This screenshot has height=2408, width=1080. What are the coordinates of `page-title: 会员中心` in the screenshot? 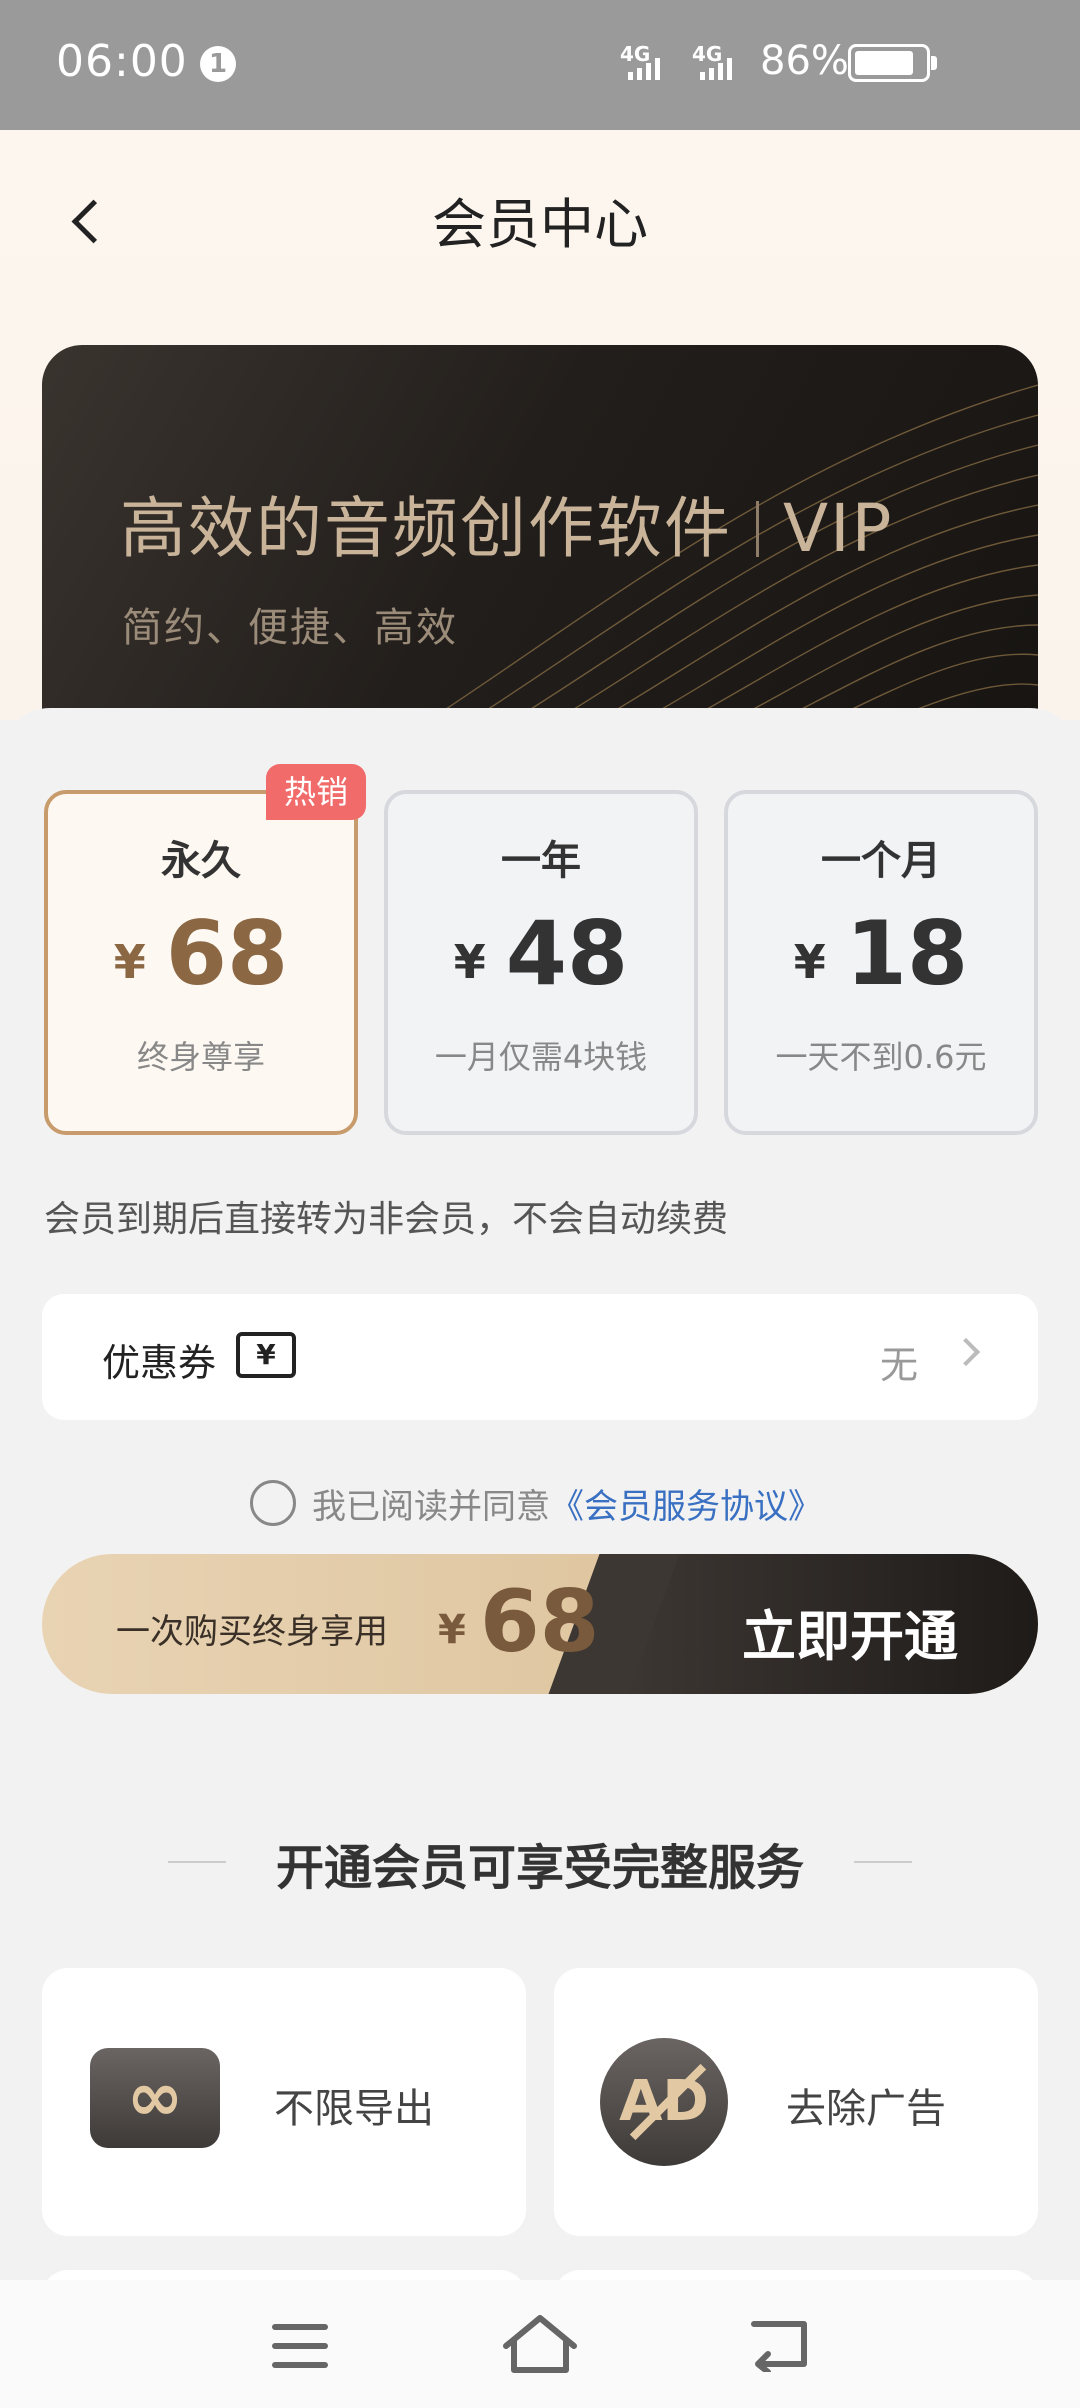 It's located at (540, 224).